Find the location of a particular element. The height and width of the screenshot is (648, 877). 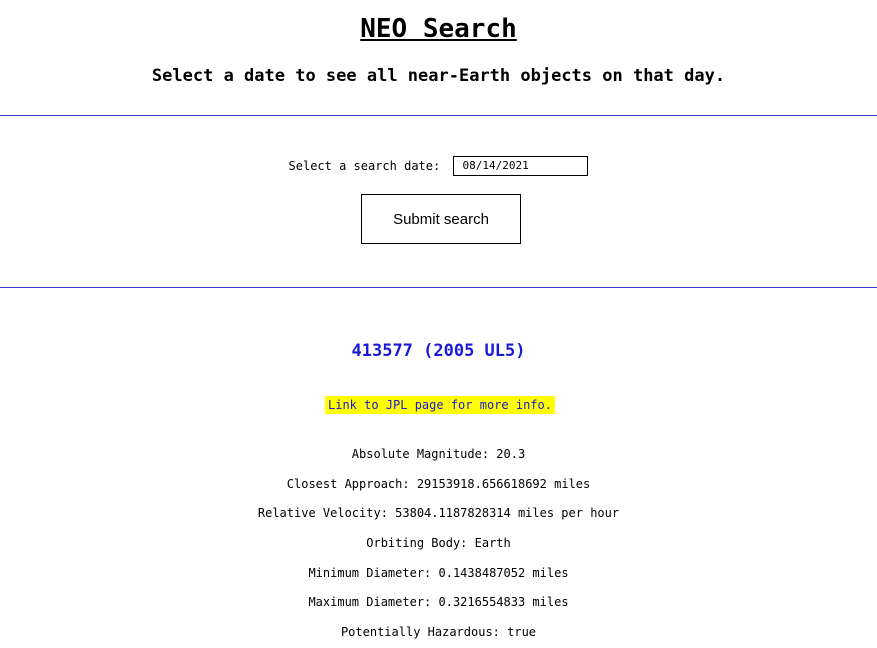

divider-bottom is located at coordinates (438, 287).